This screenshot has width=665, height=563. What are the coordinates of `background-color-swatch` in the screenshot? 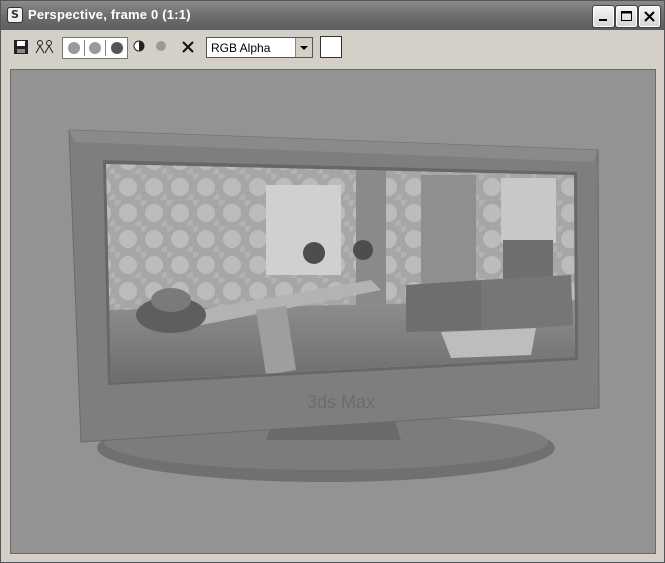 It's located at (331, 47).